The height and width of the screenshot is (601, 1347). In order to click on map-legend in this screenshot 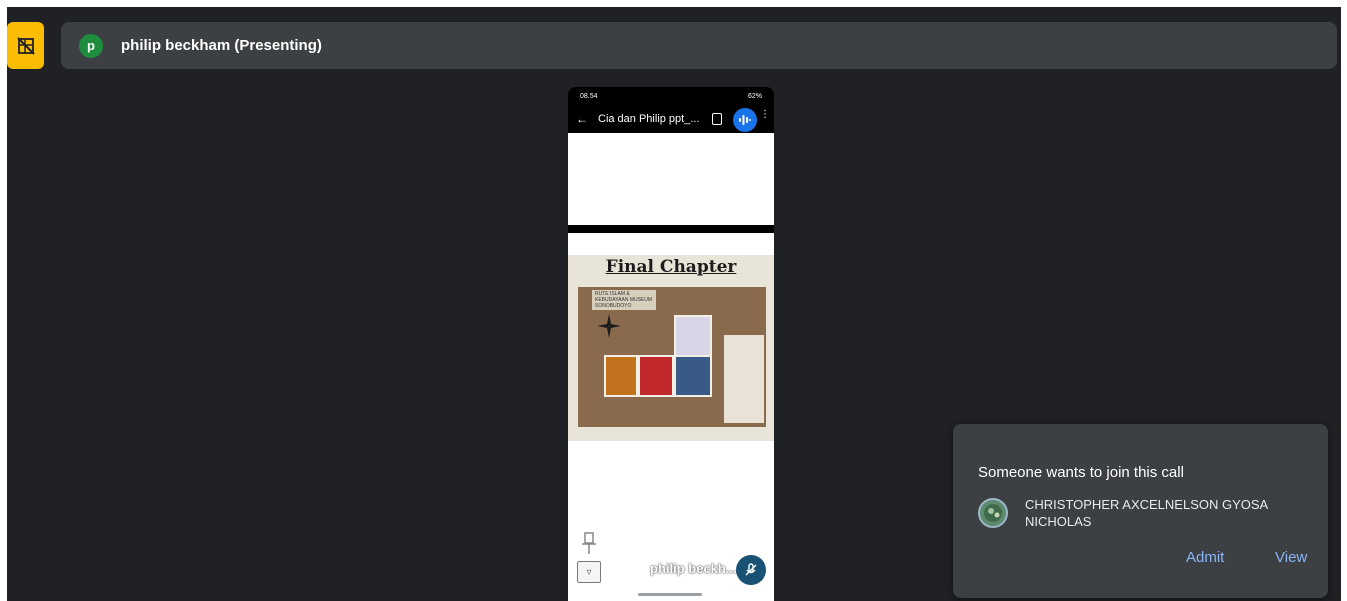, I will do `click(744, 379)`.